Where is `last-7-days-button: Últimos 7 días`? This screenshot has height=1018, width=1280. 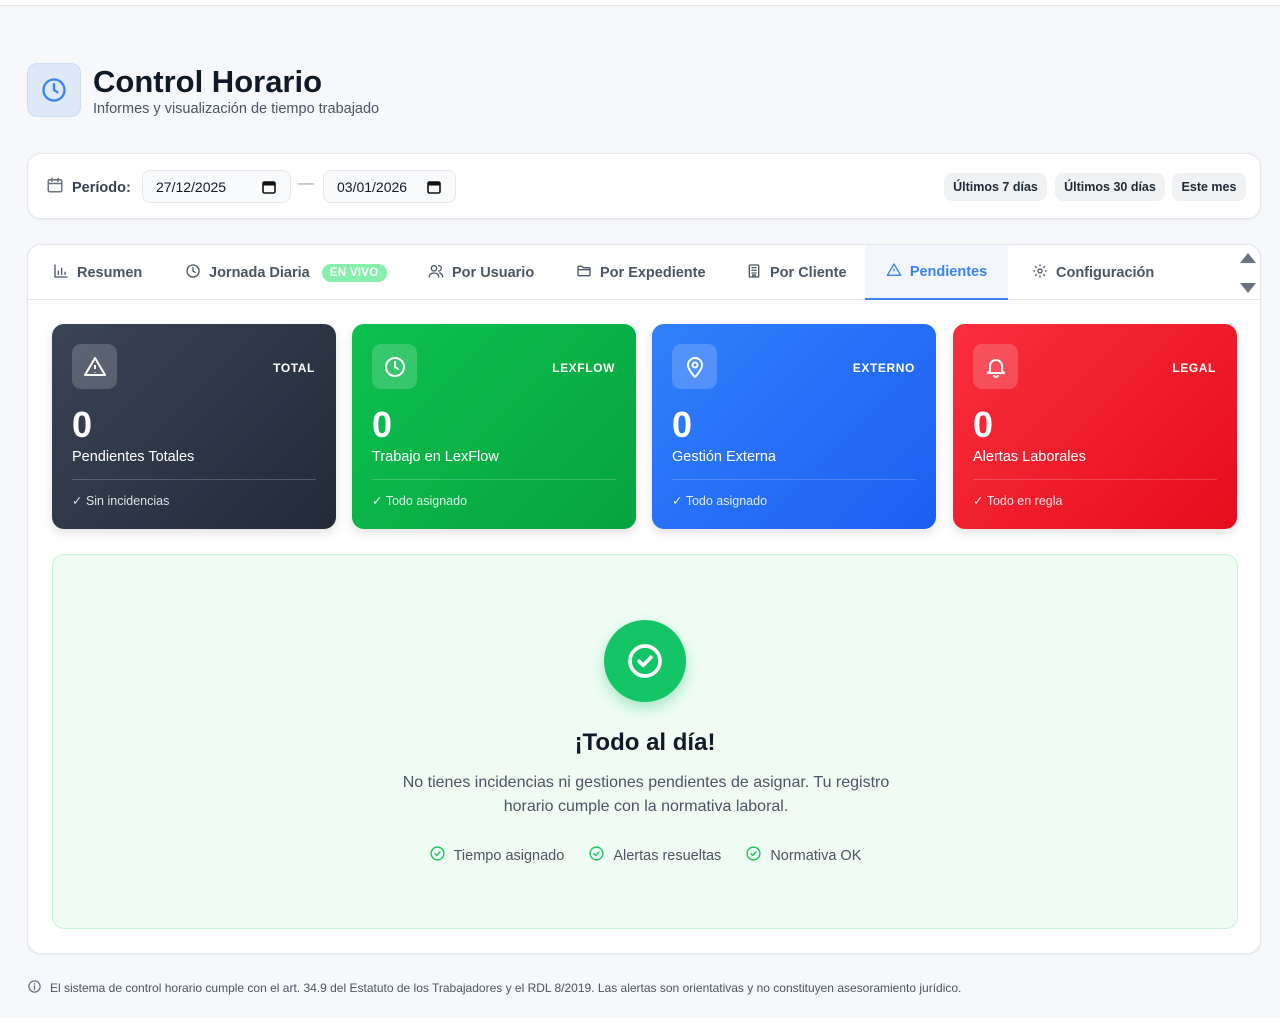
last-7-days-button: Últimos 7 días is located at coordinates (995, 187).